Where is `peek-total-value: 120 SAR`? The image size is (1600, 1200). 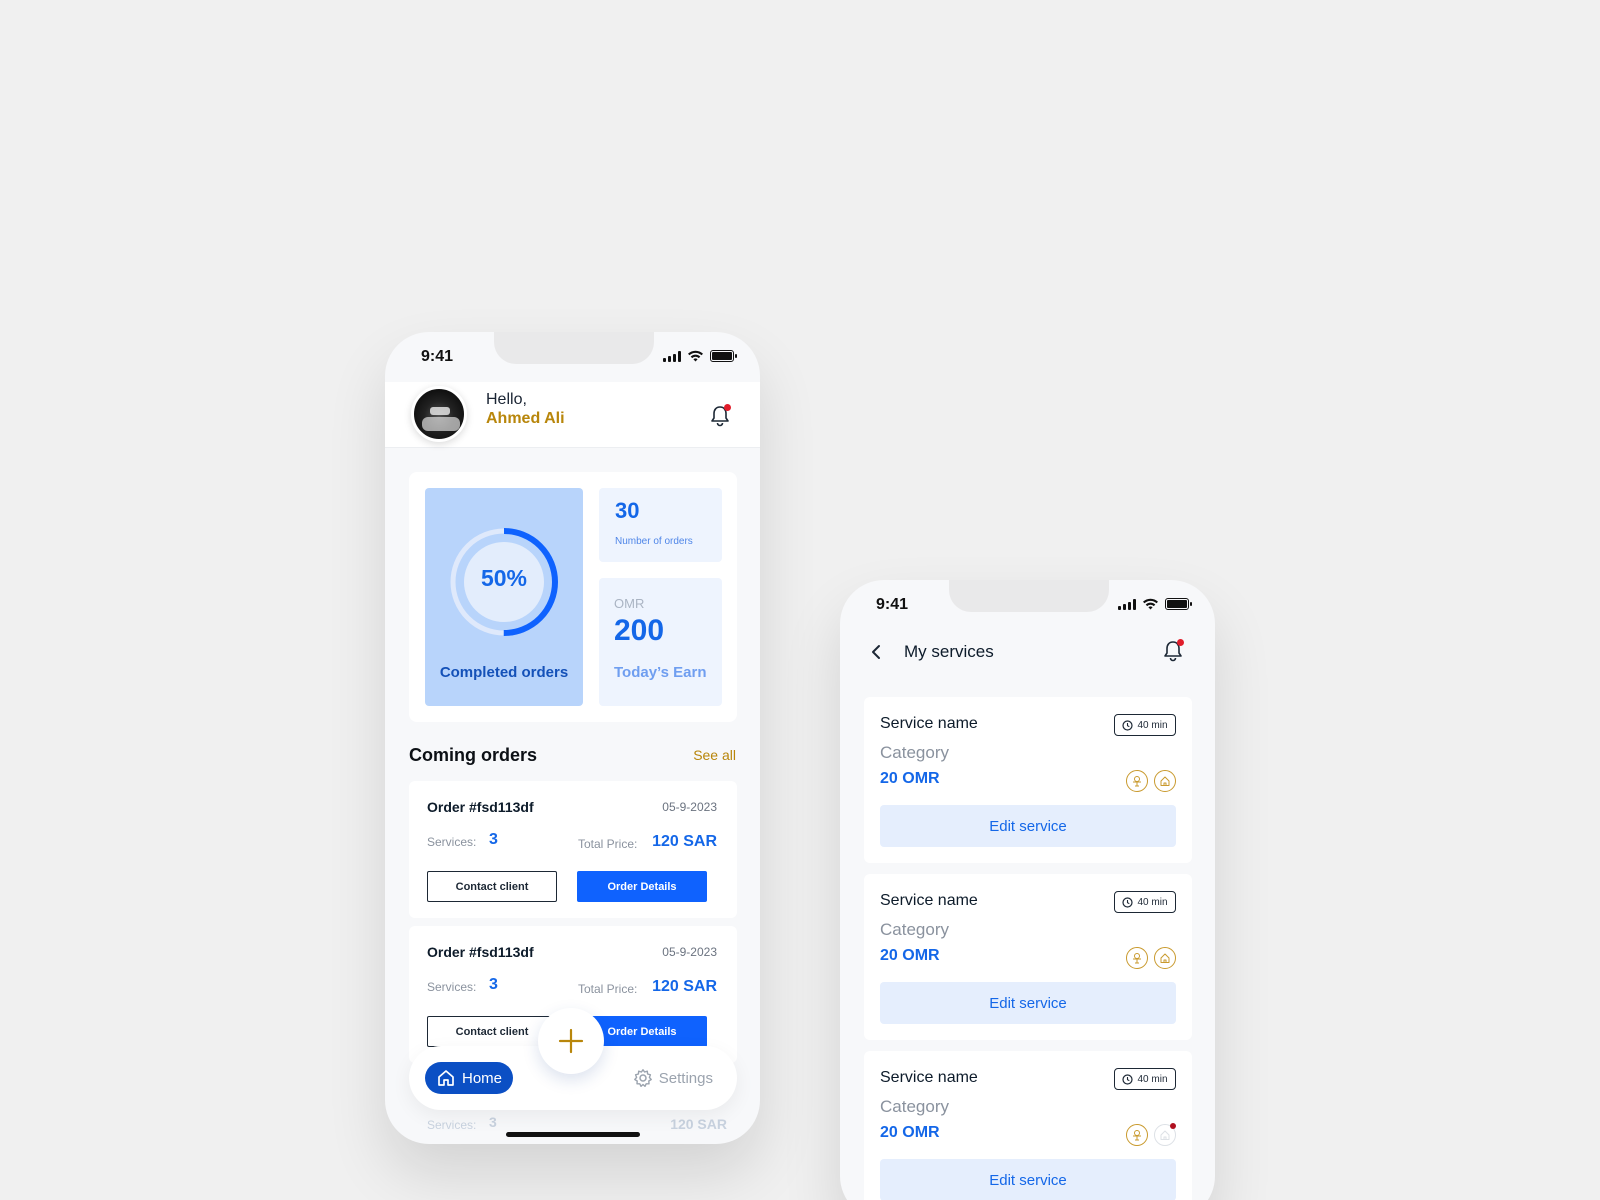 peek-total-value: 120 SAR is located at coordinates (698, 1124).